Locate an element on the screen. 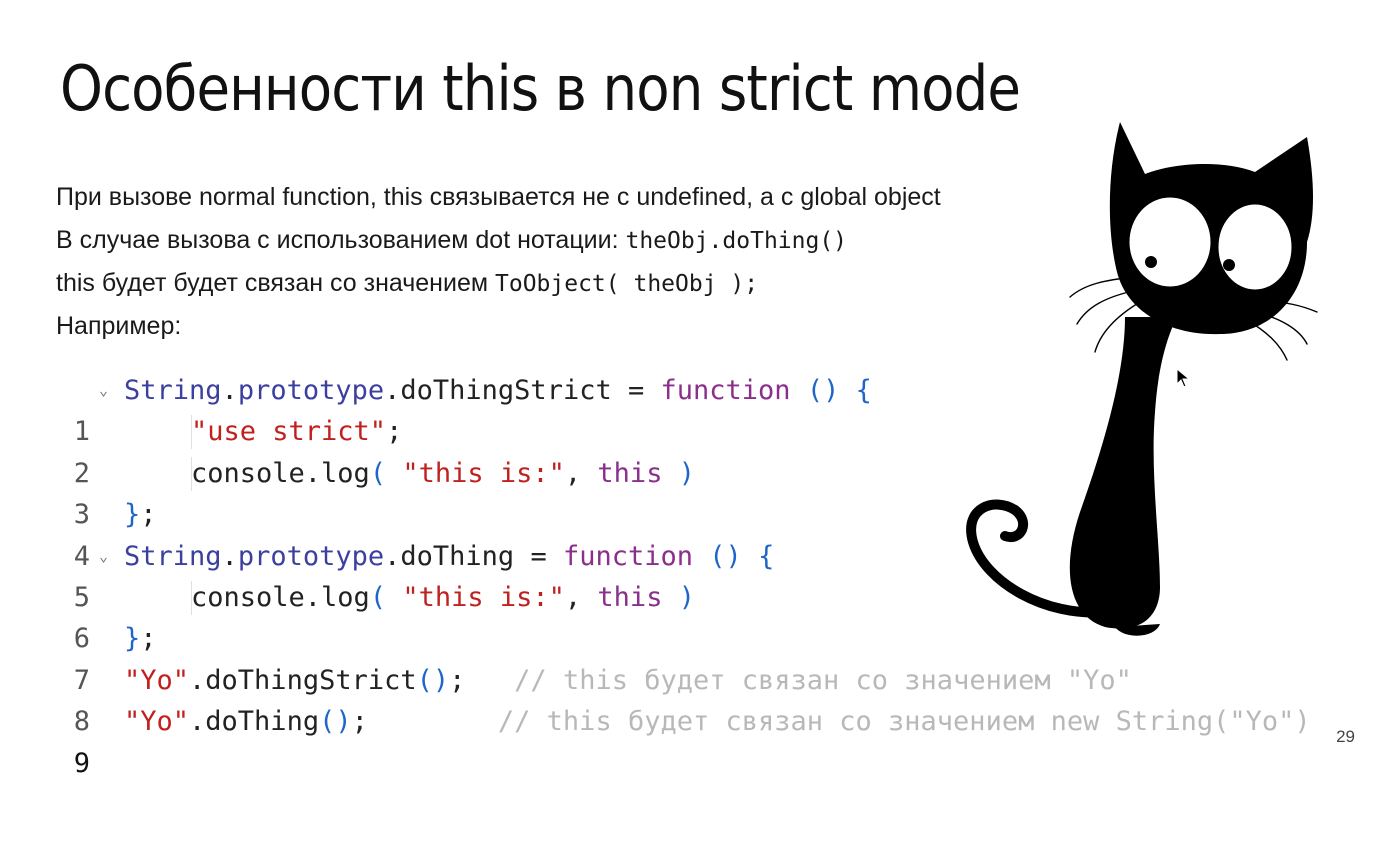 This screenshot has width=1383, height=867. code-token: .doThingStrict is located at coordinates (303, 680).